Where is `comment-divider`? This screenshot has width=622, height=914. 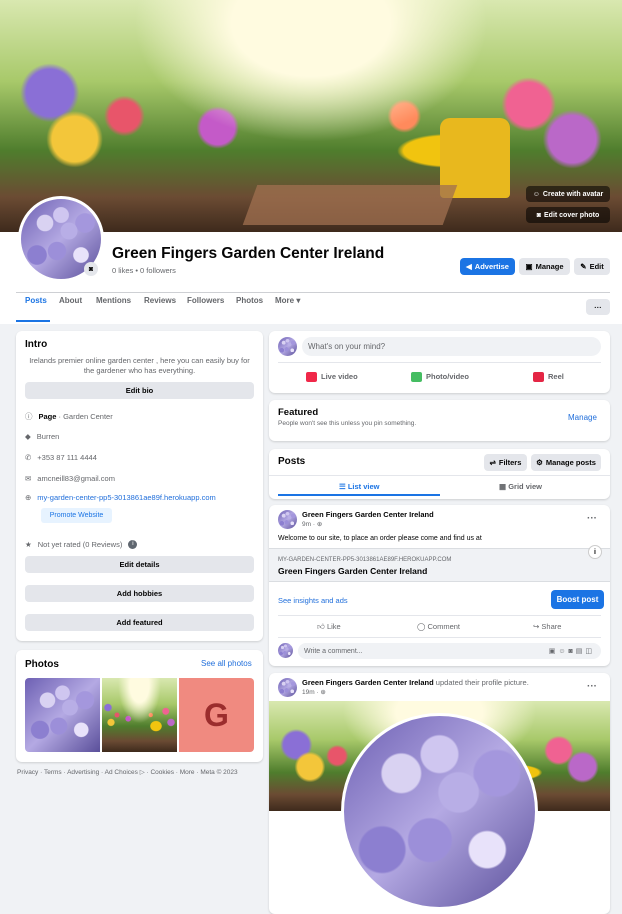 comment-divider is located at coordinates (439, 637).